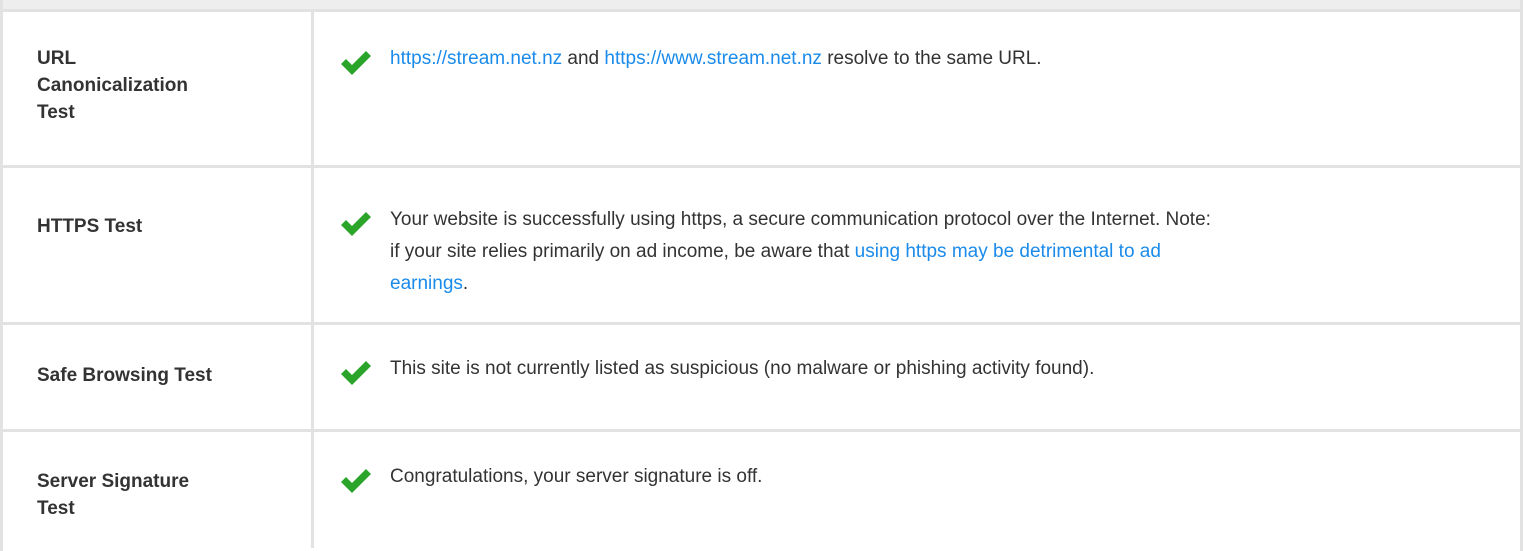 The width and height of the screenshot is (1523, 551). I want to click on test-label-cell: URL Canonicalization Test, so click(158, 88).